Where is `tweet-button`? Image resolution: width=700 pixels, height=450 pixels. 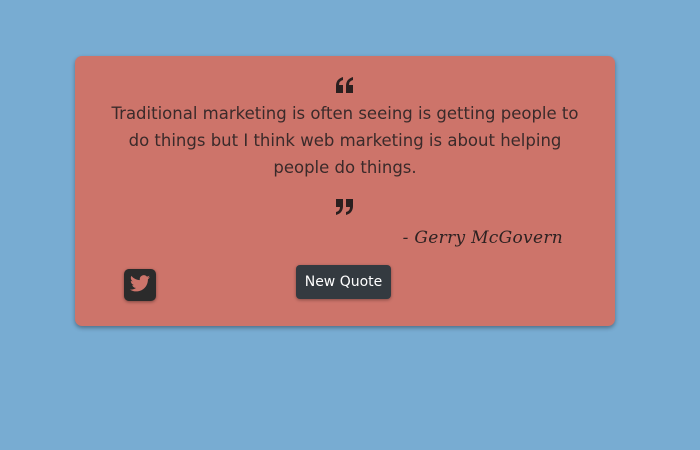 tweet-button is located at coordinates (140, 285).